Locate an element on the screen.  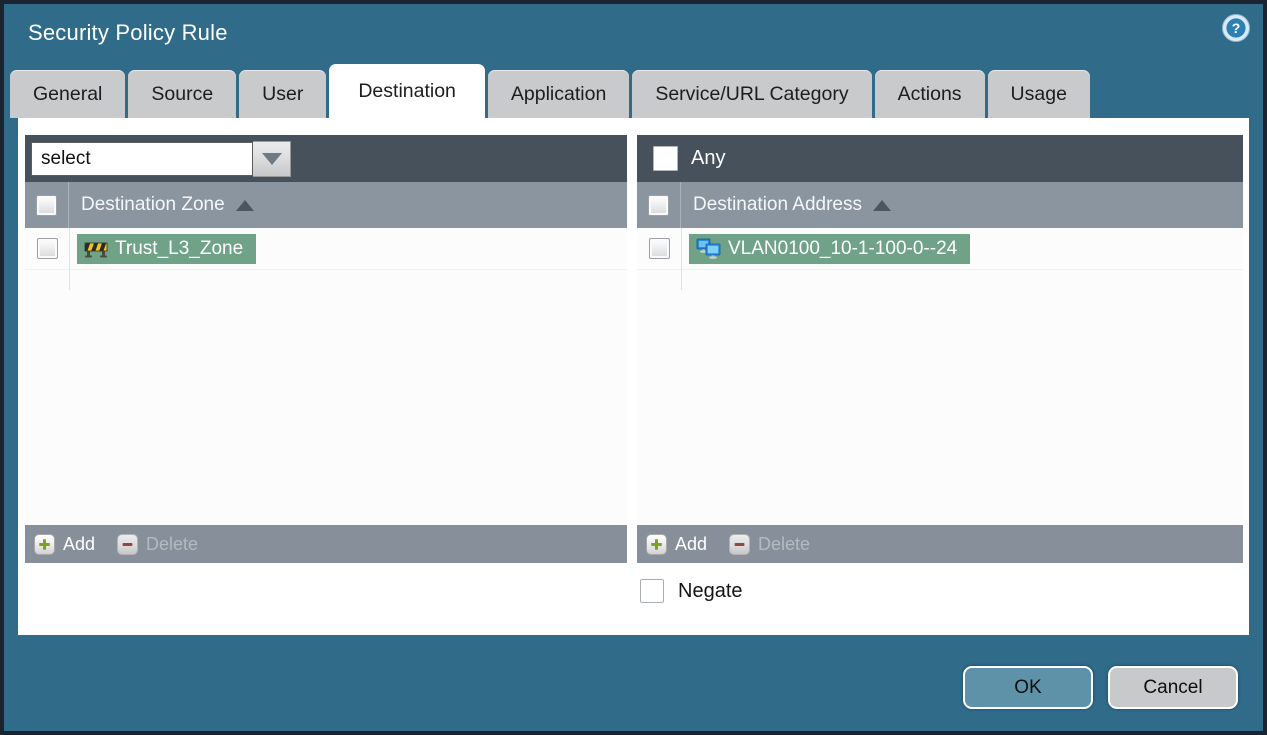
tab-destination: Destination is located at coordinates (407, 91).